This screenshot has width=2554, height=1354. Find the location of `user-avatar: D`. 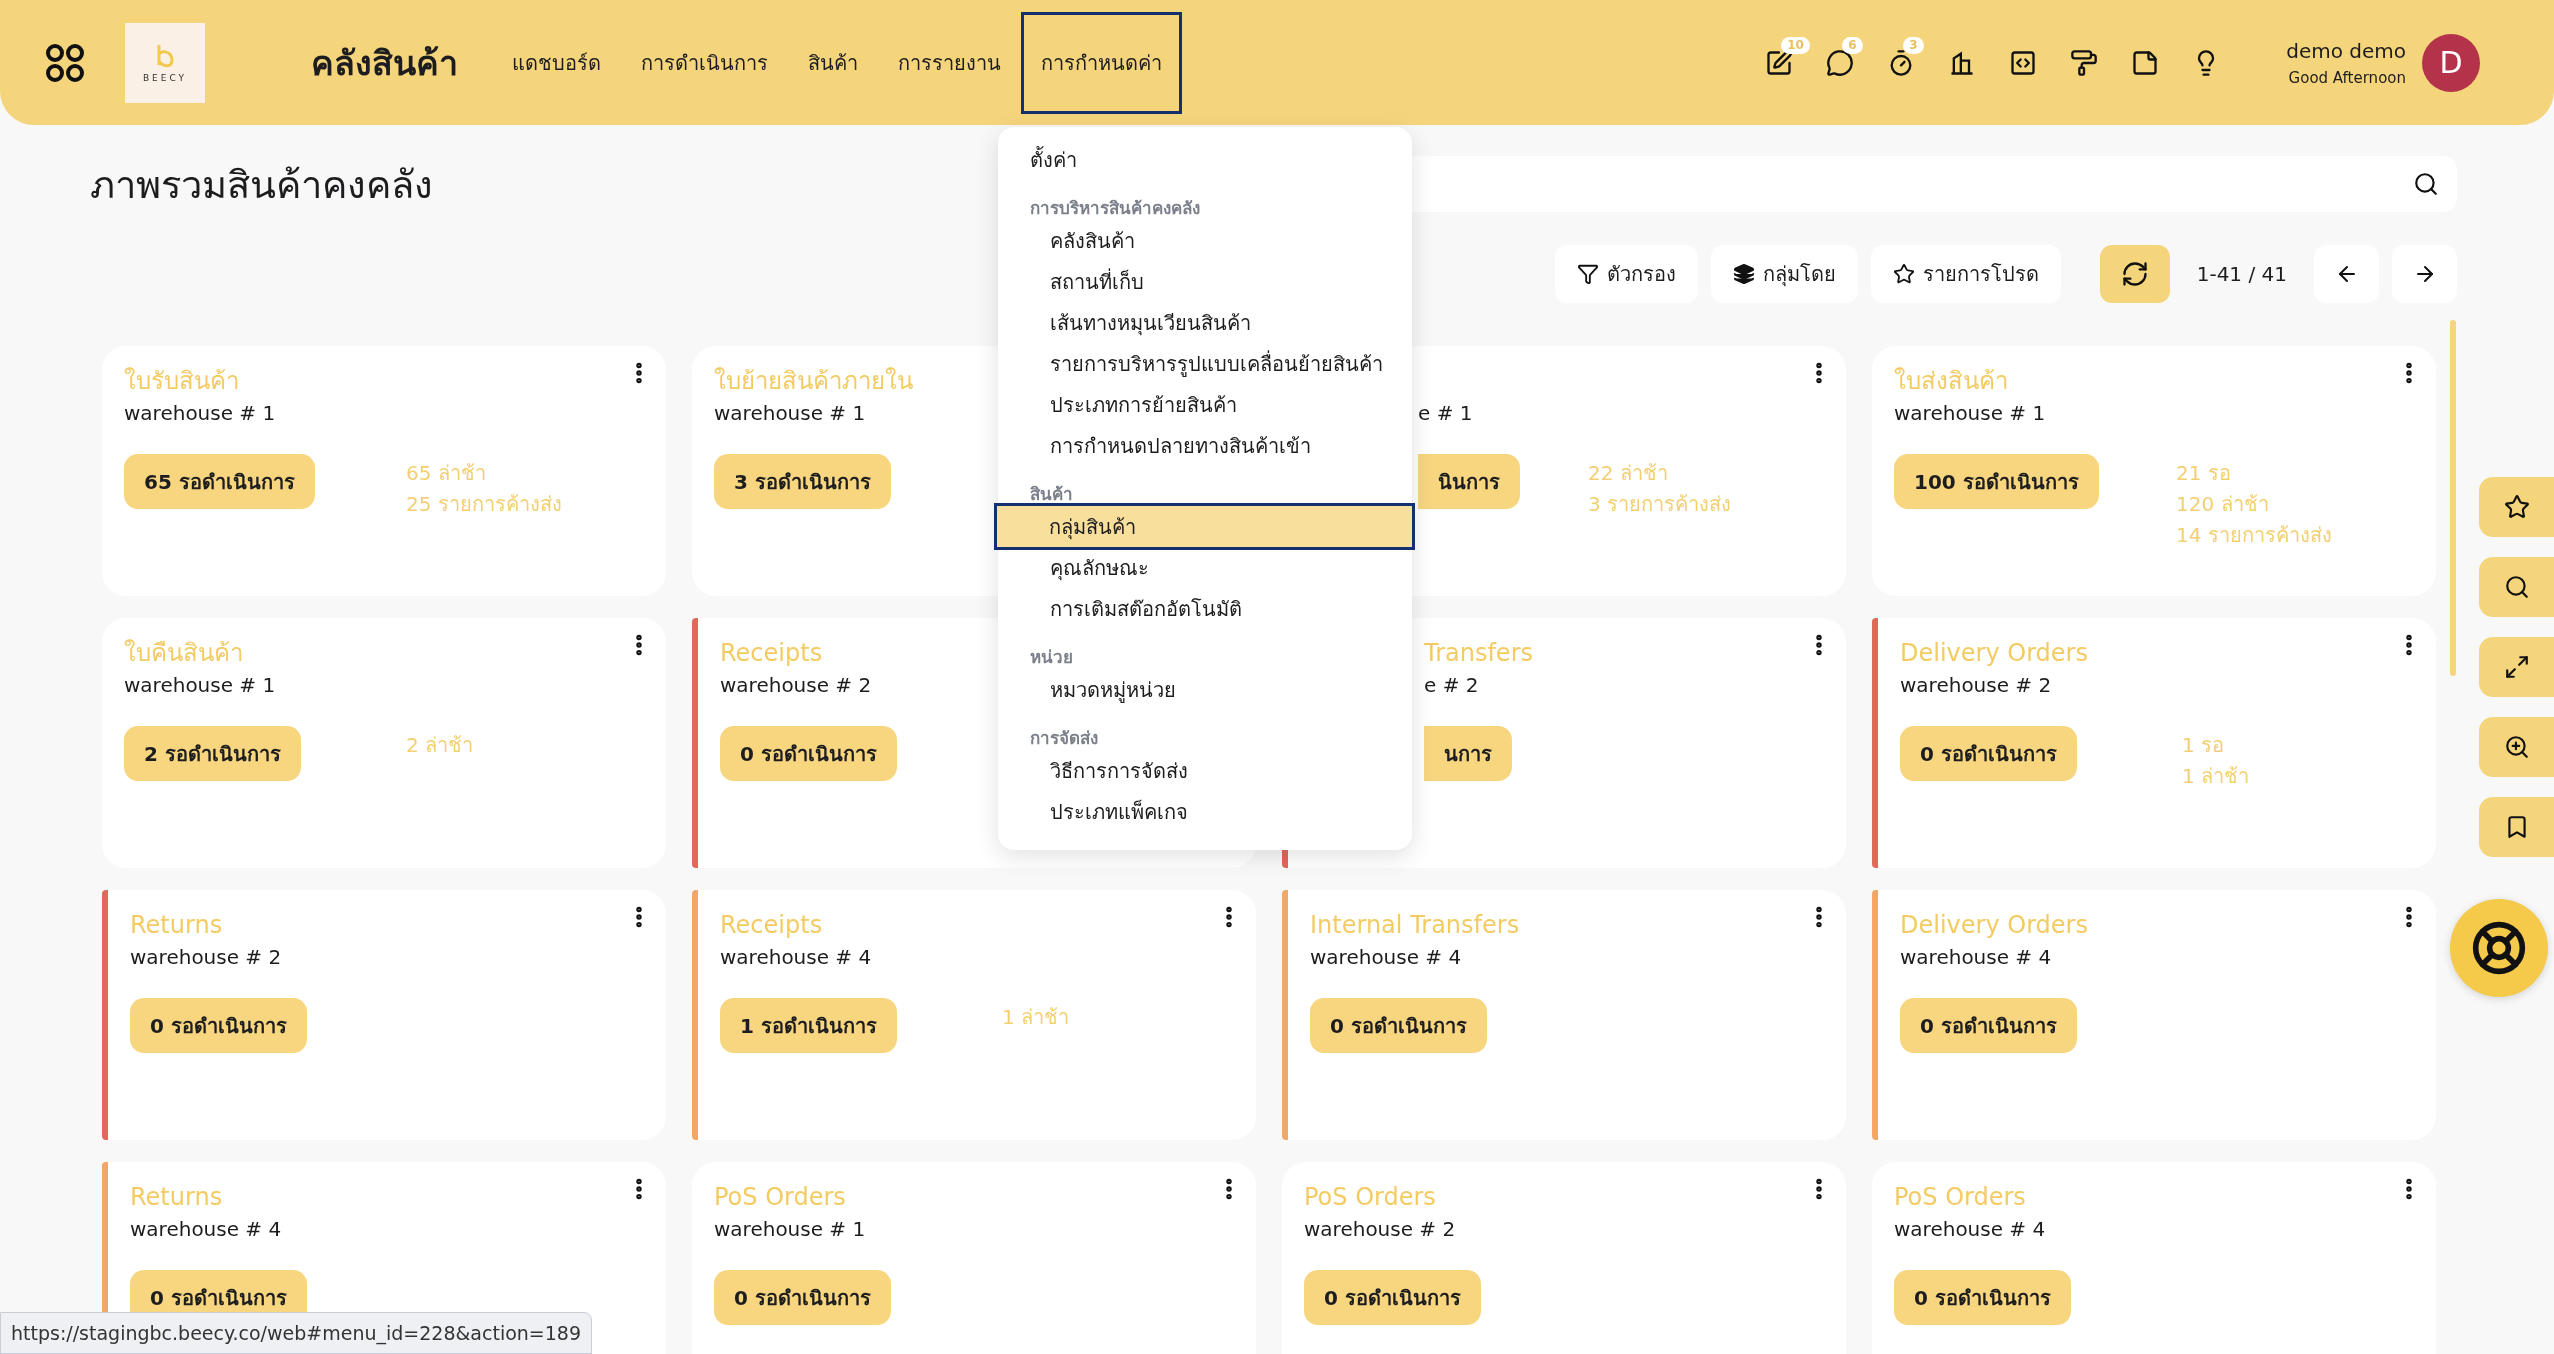

user-avatar: D is located at coordinates (2451, 62).